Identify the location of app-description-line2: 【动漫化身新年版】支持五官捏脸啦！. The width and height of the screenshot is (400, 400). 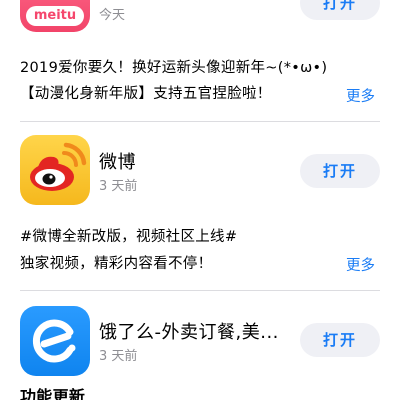
(146, 94).